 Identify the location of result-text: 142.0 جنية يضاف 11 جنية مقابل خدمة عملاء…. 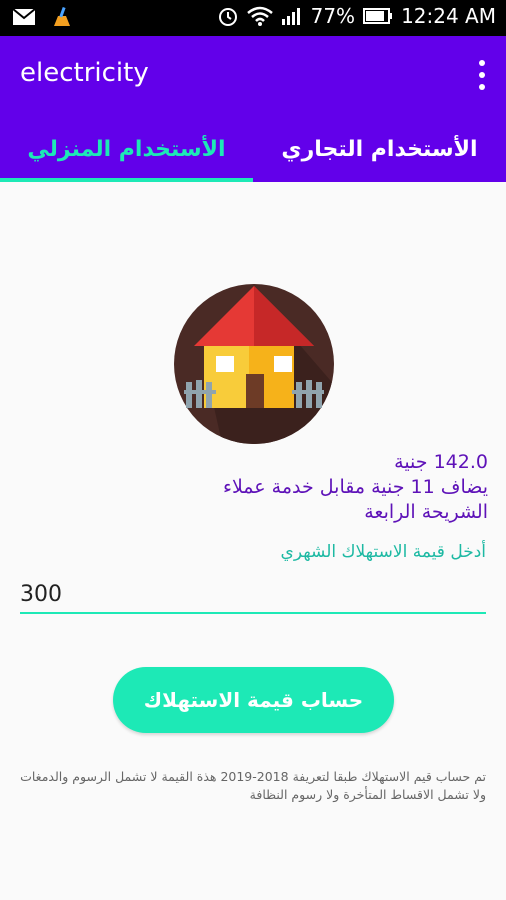
(318, 487).